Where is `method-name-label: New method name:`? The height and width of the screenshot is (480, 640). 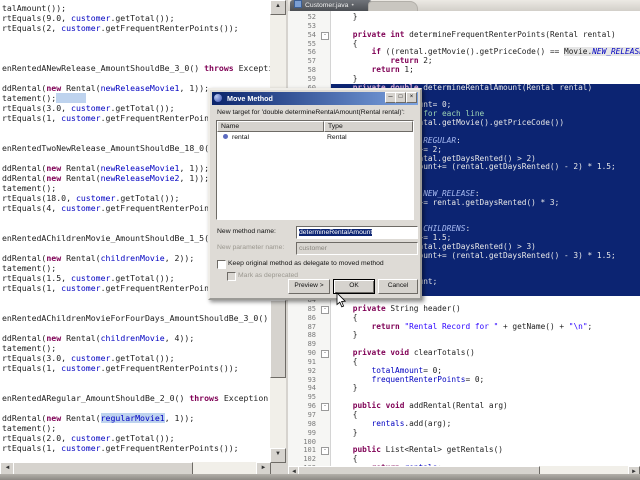
method-name-label: New method name: is located at coordinates (246, 231).